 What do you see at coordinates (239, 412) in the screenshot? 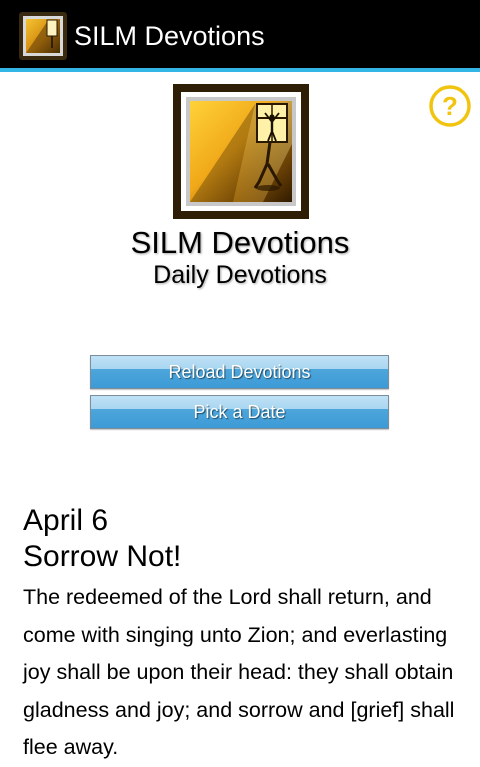
I see `pick-a-date-button: Pick a Date` at bounding box center [239, 412].